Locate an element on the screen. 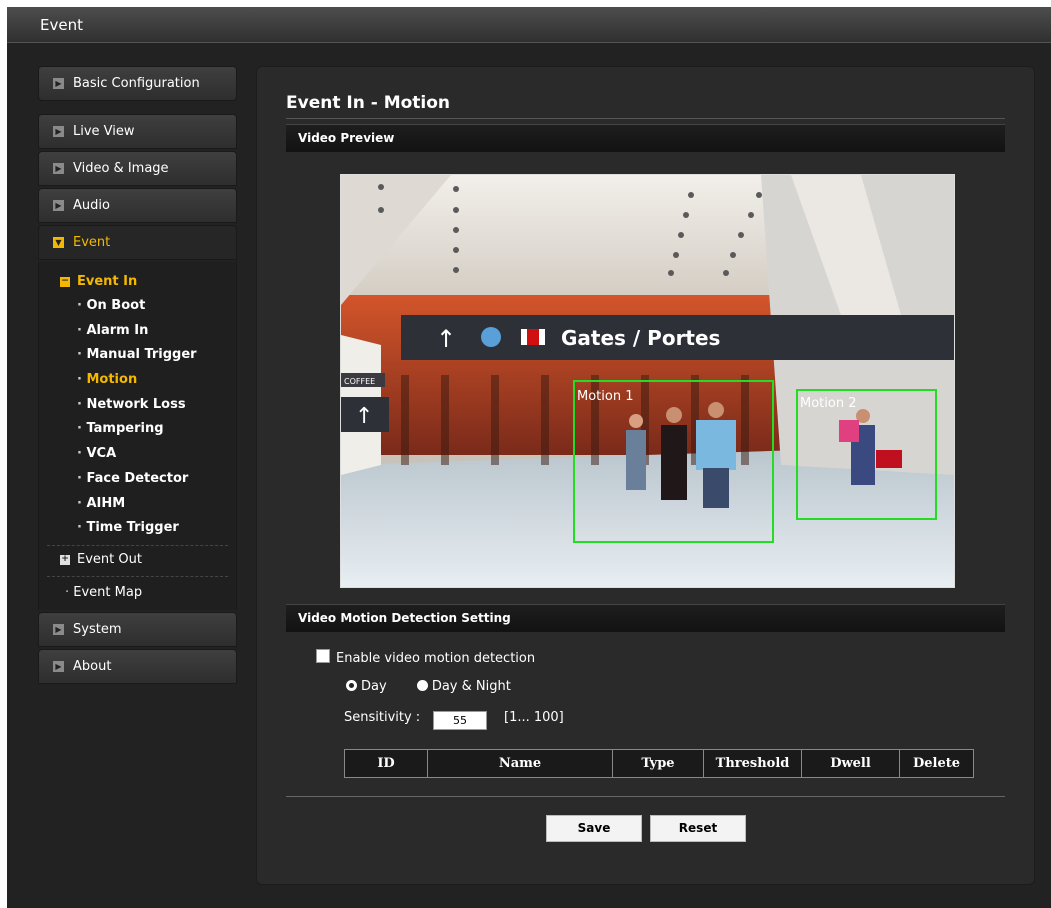  submenu-item-motion: Motion is located at coordinates (137, 380).